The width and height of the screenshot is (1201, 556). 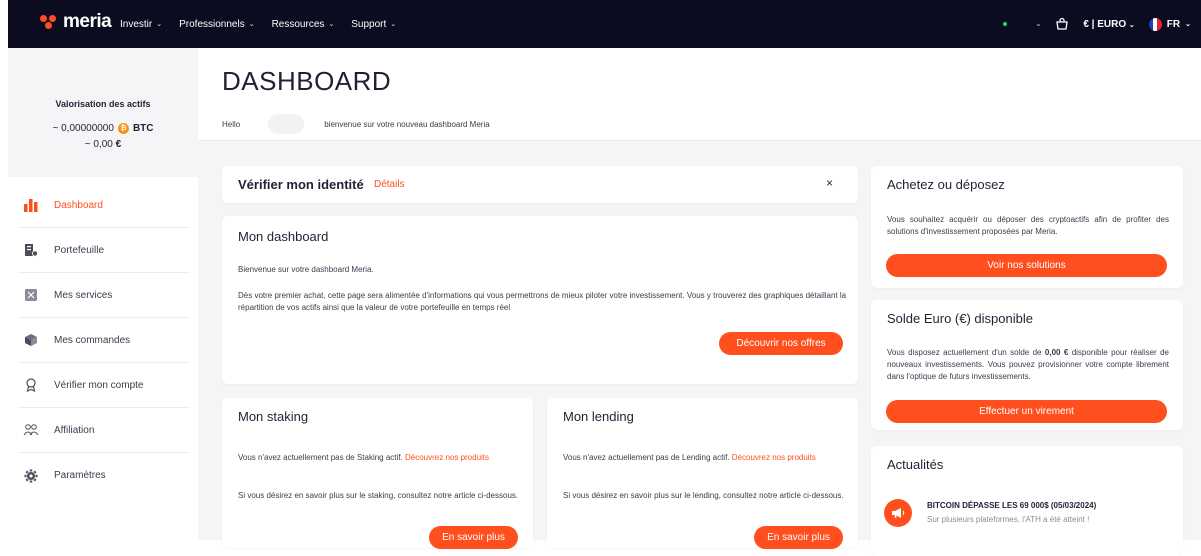 I want to click on wallet-icon, so click(x=31, y=250).